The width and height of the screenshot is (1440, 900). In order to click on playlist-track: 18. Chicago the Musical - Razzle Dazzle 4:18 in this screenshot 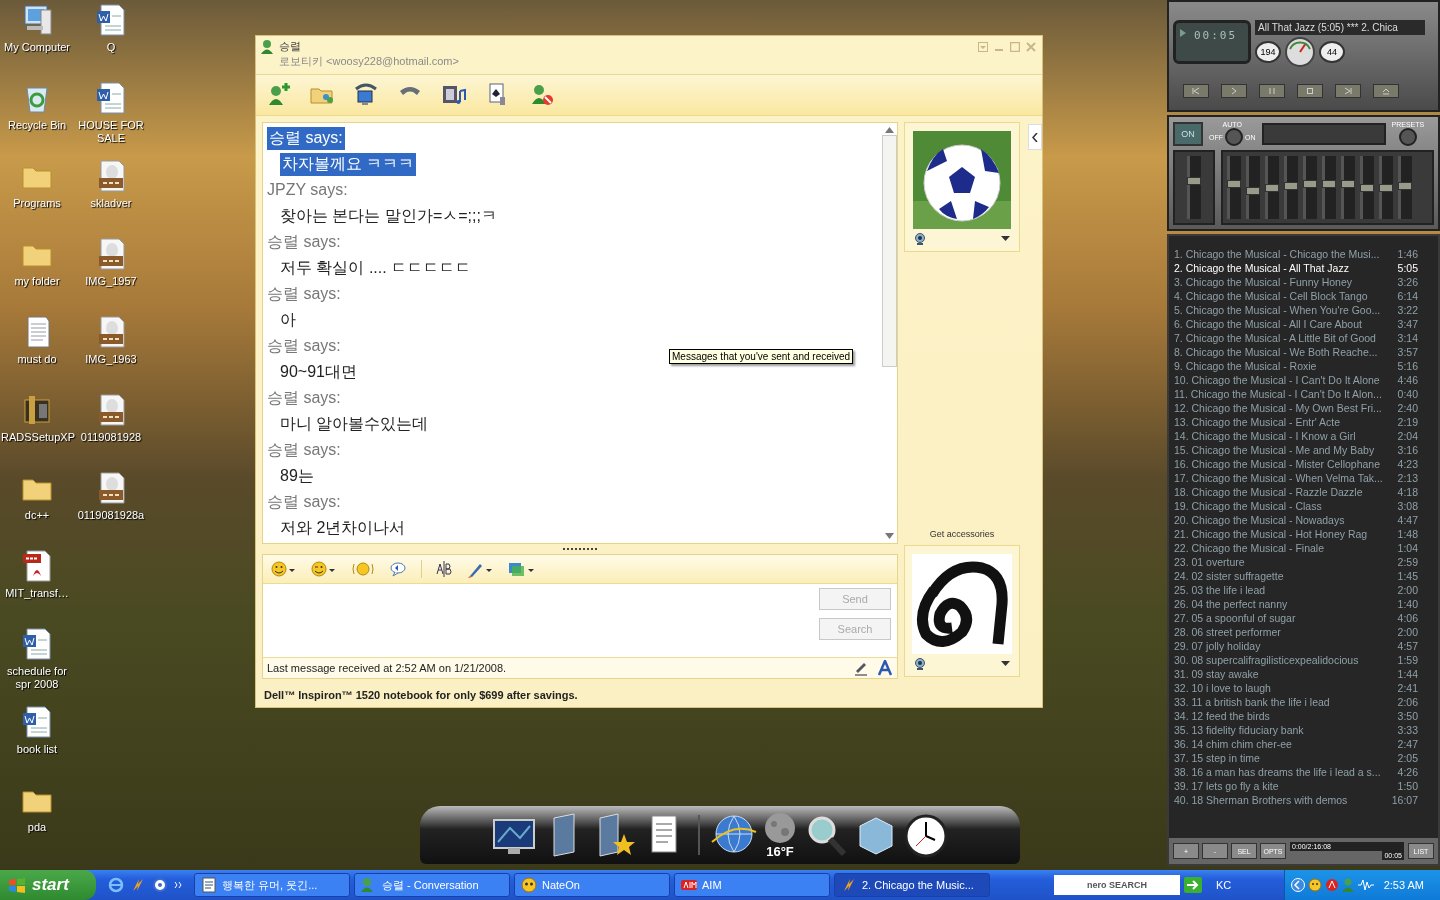, I will do `click(1304, 493)`.